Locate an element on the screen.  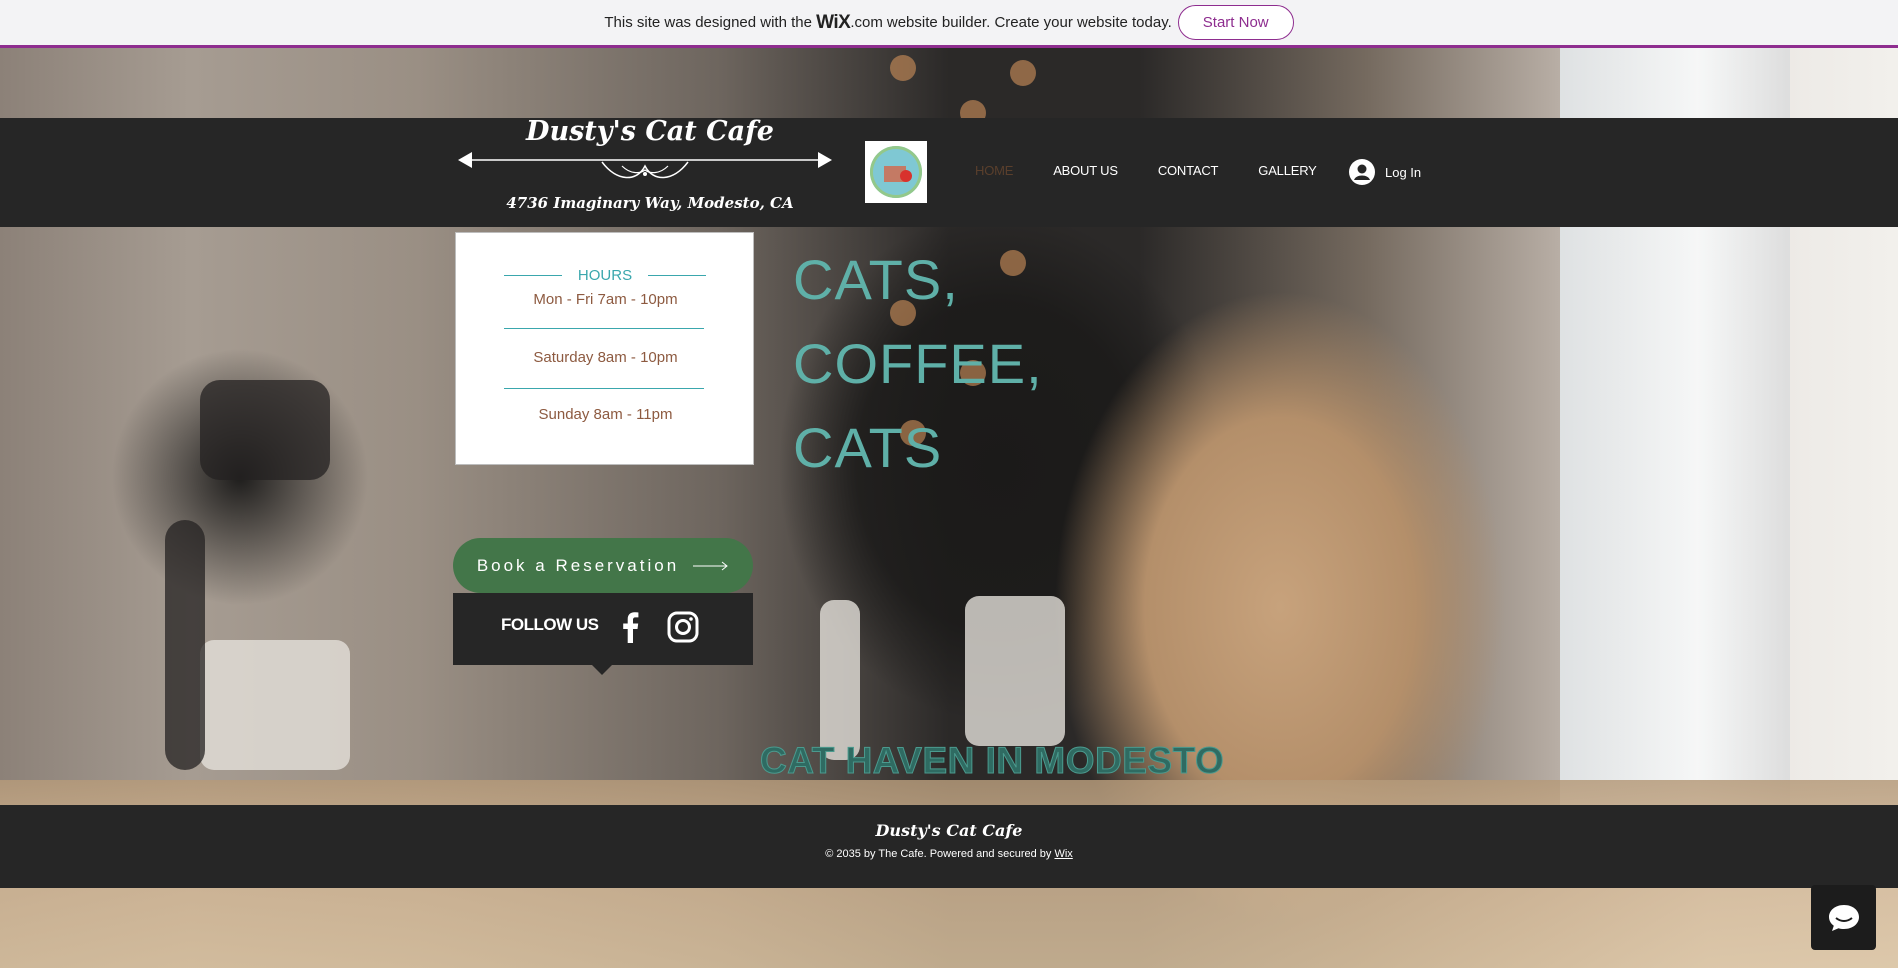
logo-circle is located at coordinates (896, 172).